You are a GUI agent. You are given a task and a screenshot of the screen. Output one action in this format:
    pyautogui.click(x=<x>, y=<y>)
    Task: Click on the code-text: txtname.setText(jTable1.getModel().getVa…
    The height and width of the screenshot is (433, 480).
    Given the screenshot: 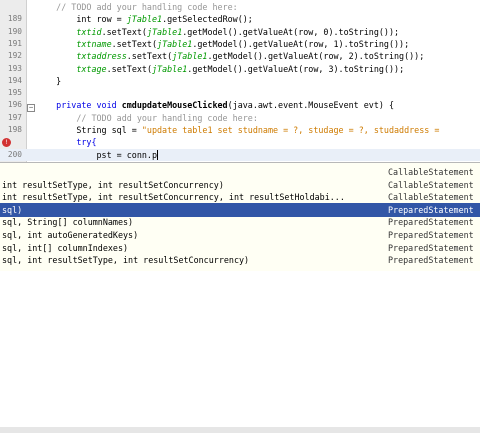 What is the action you would take?
    pyautogui.click(x=222, y=44)
    